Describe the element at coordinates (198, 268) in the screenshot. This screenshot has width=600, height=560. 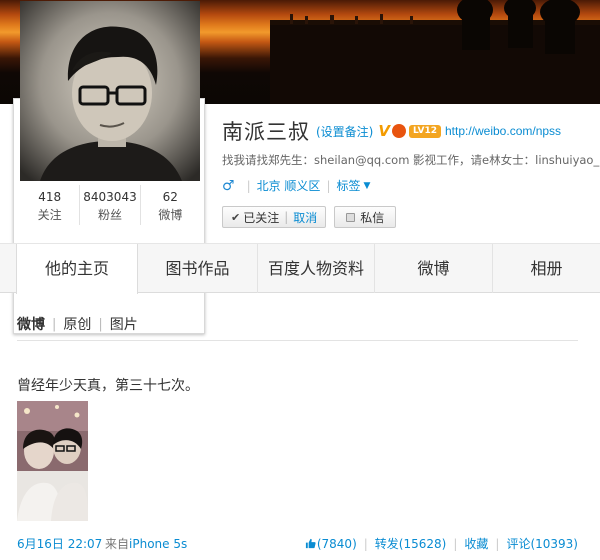
I see `tab-books: 图书作品` at that location.